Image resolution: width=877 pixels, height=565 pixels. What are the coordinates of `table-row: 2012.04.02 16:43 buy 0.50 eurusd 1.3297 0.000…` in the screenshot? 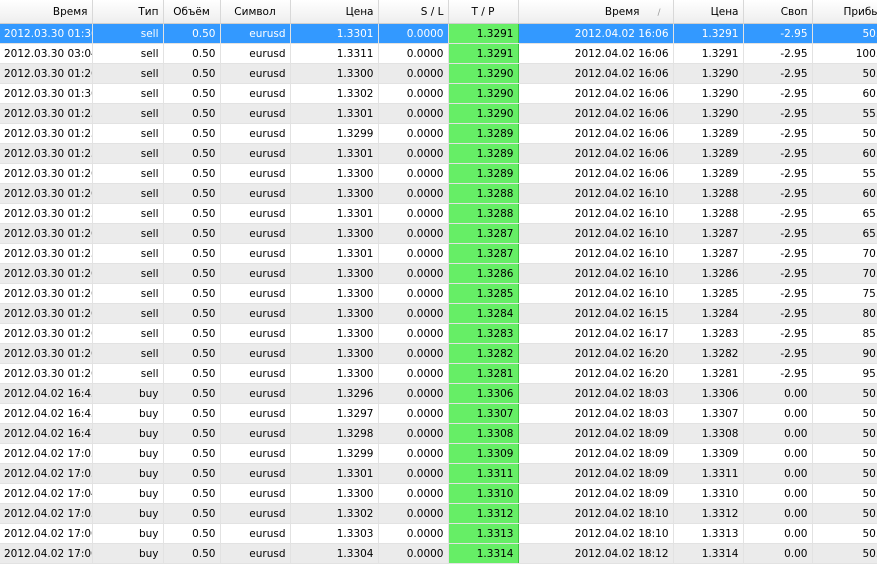 It's located at (438, 413).